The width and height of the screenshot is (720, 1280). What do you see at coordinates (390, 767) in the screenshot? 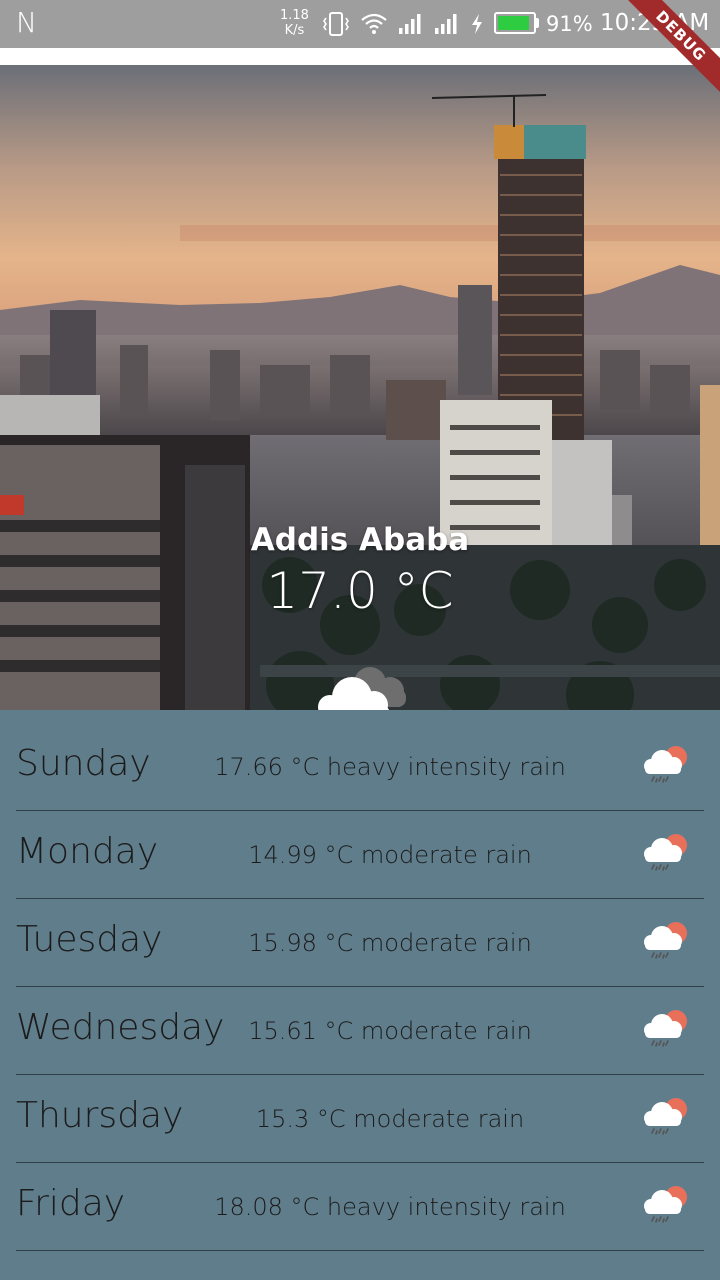
I see `forecast-summary: 17.66 °C heavy intensity rain` at bounding box center [390, 767].